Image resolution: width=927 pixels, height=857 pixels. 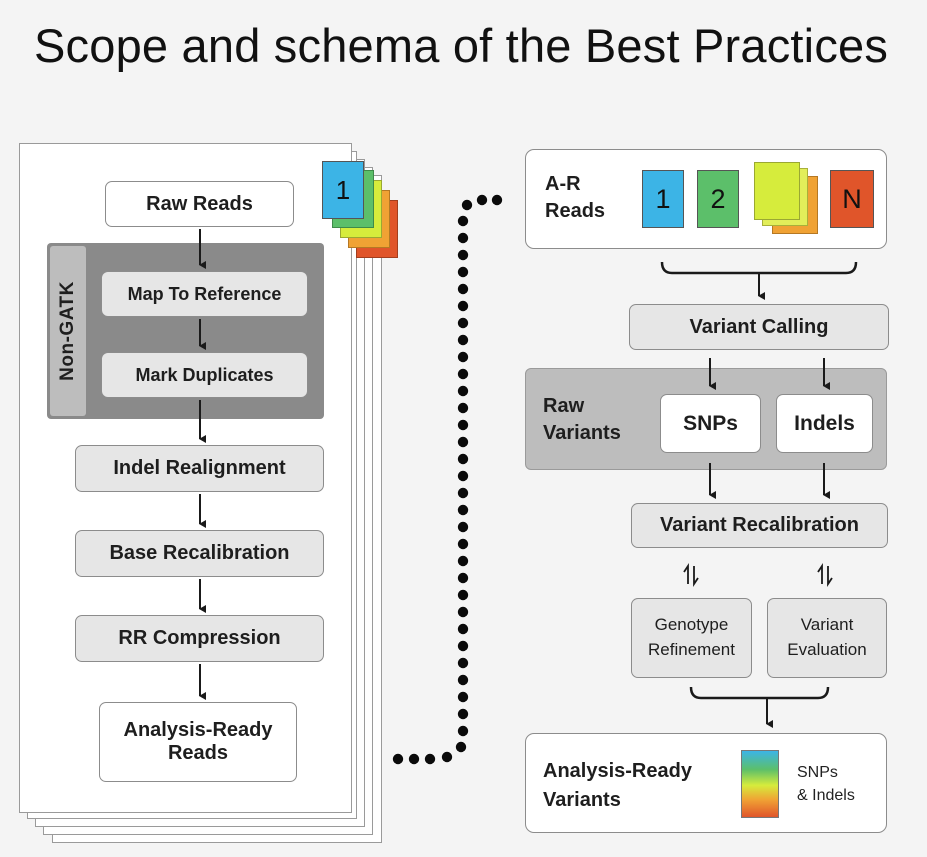 What do you see at coordinates (758, 575) in the screenshot?
I see `exchange-arrows` at bounding box center [758, 575].